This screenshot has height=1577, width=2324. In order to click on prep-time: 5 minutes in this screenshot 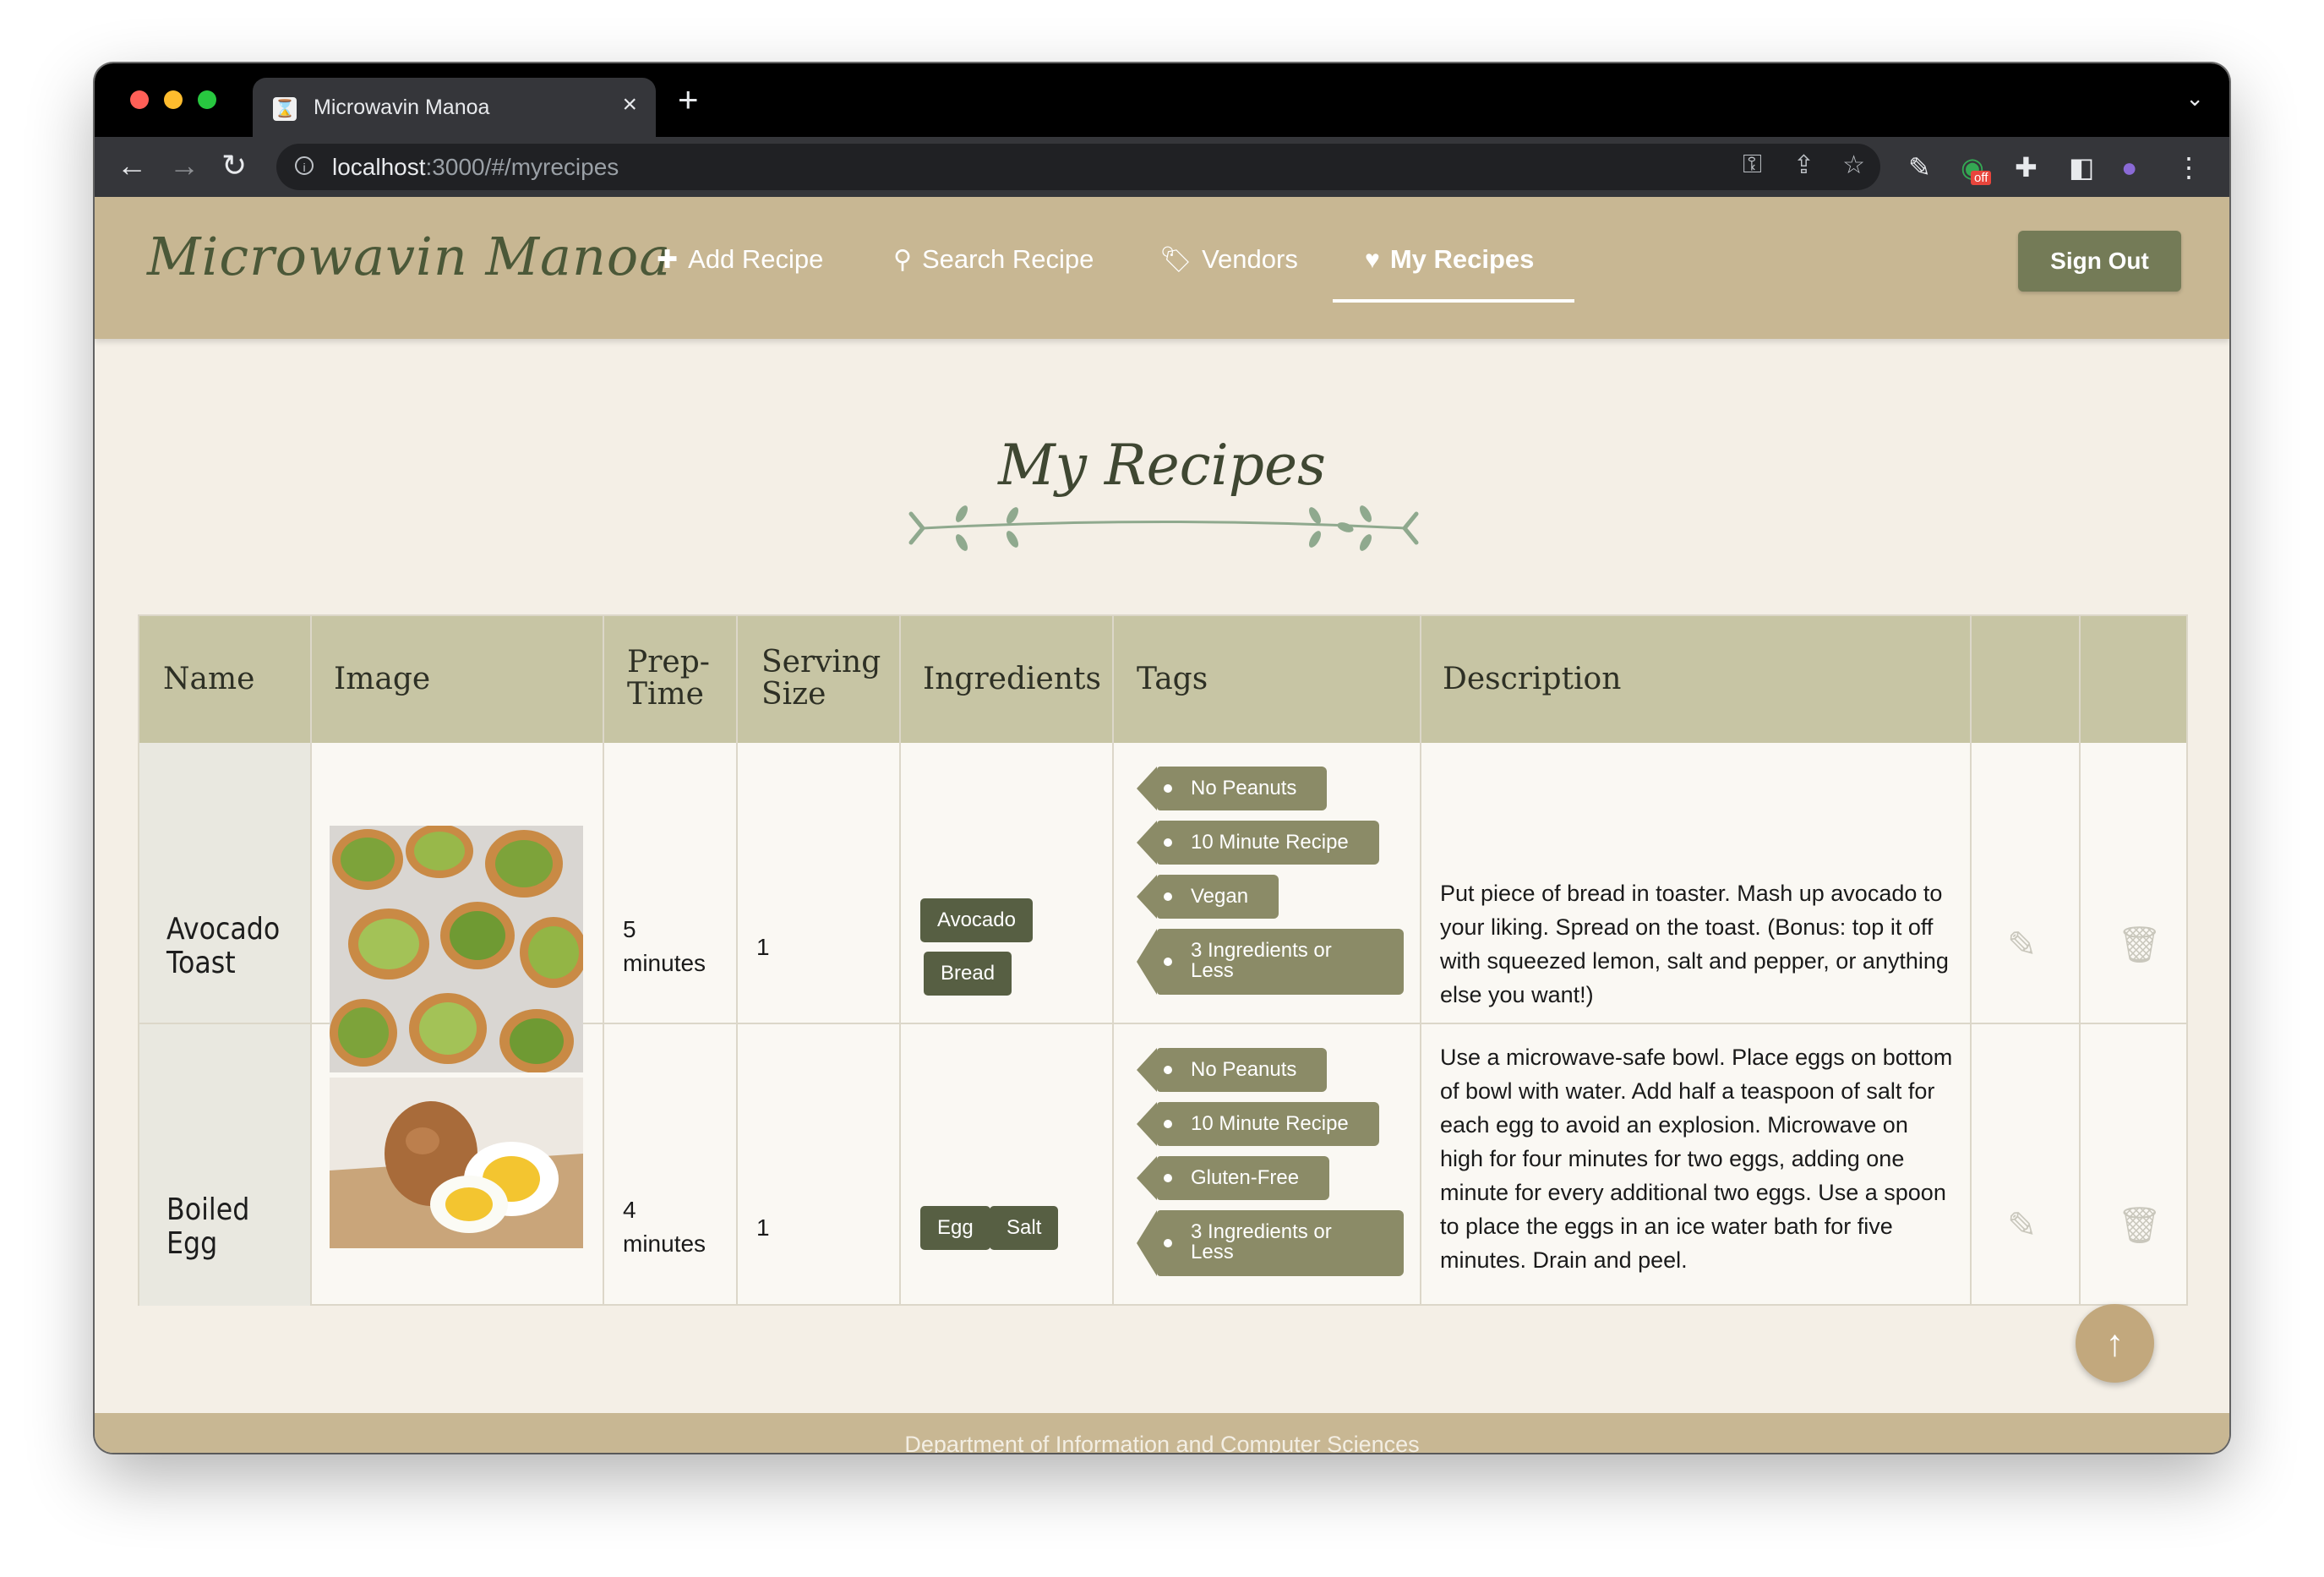, I will do `click(664, 946)`.